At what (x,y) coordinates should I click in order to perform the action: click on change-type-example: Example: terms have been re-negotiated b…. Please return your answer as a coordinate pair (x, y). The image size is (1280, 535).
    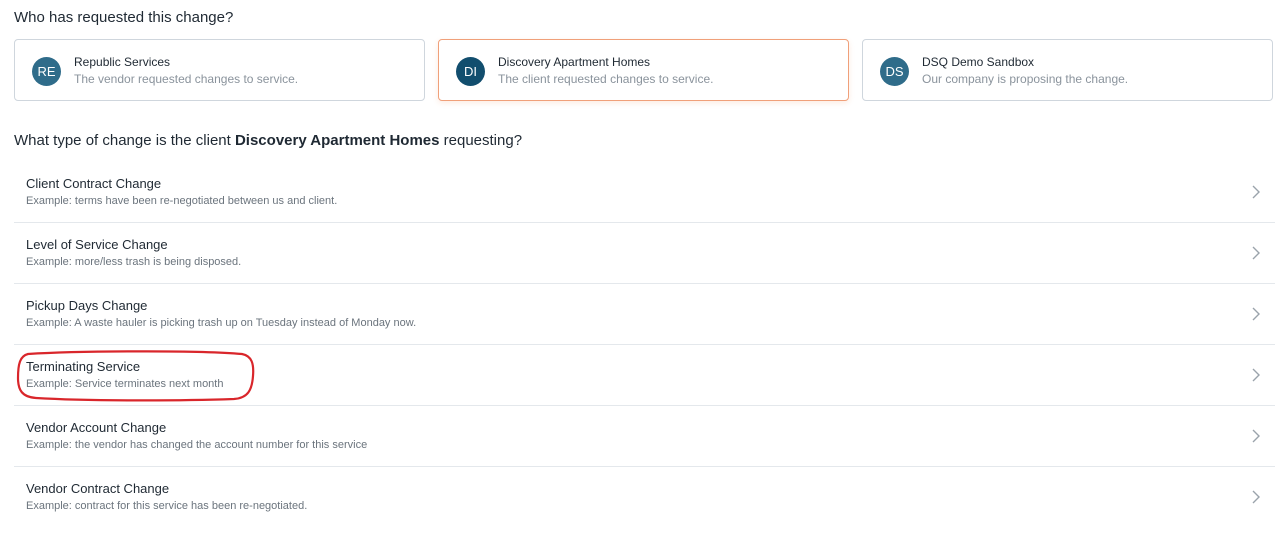
    Looking at the image, I should click on (182, 201).